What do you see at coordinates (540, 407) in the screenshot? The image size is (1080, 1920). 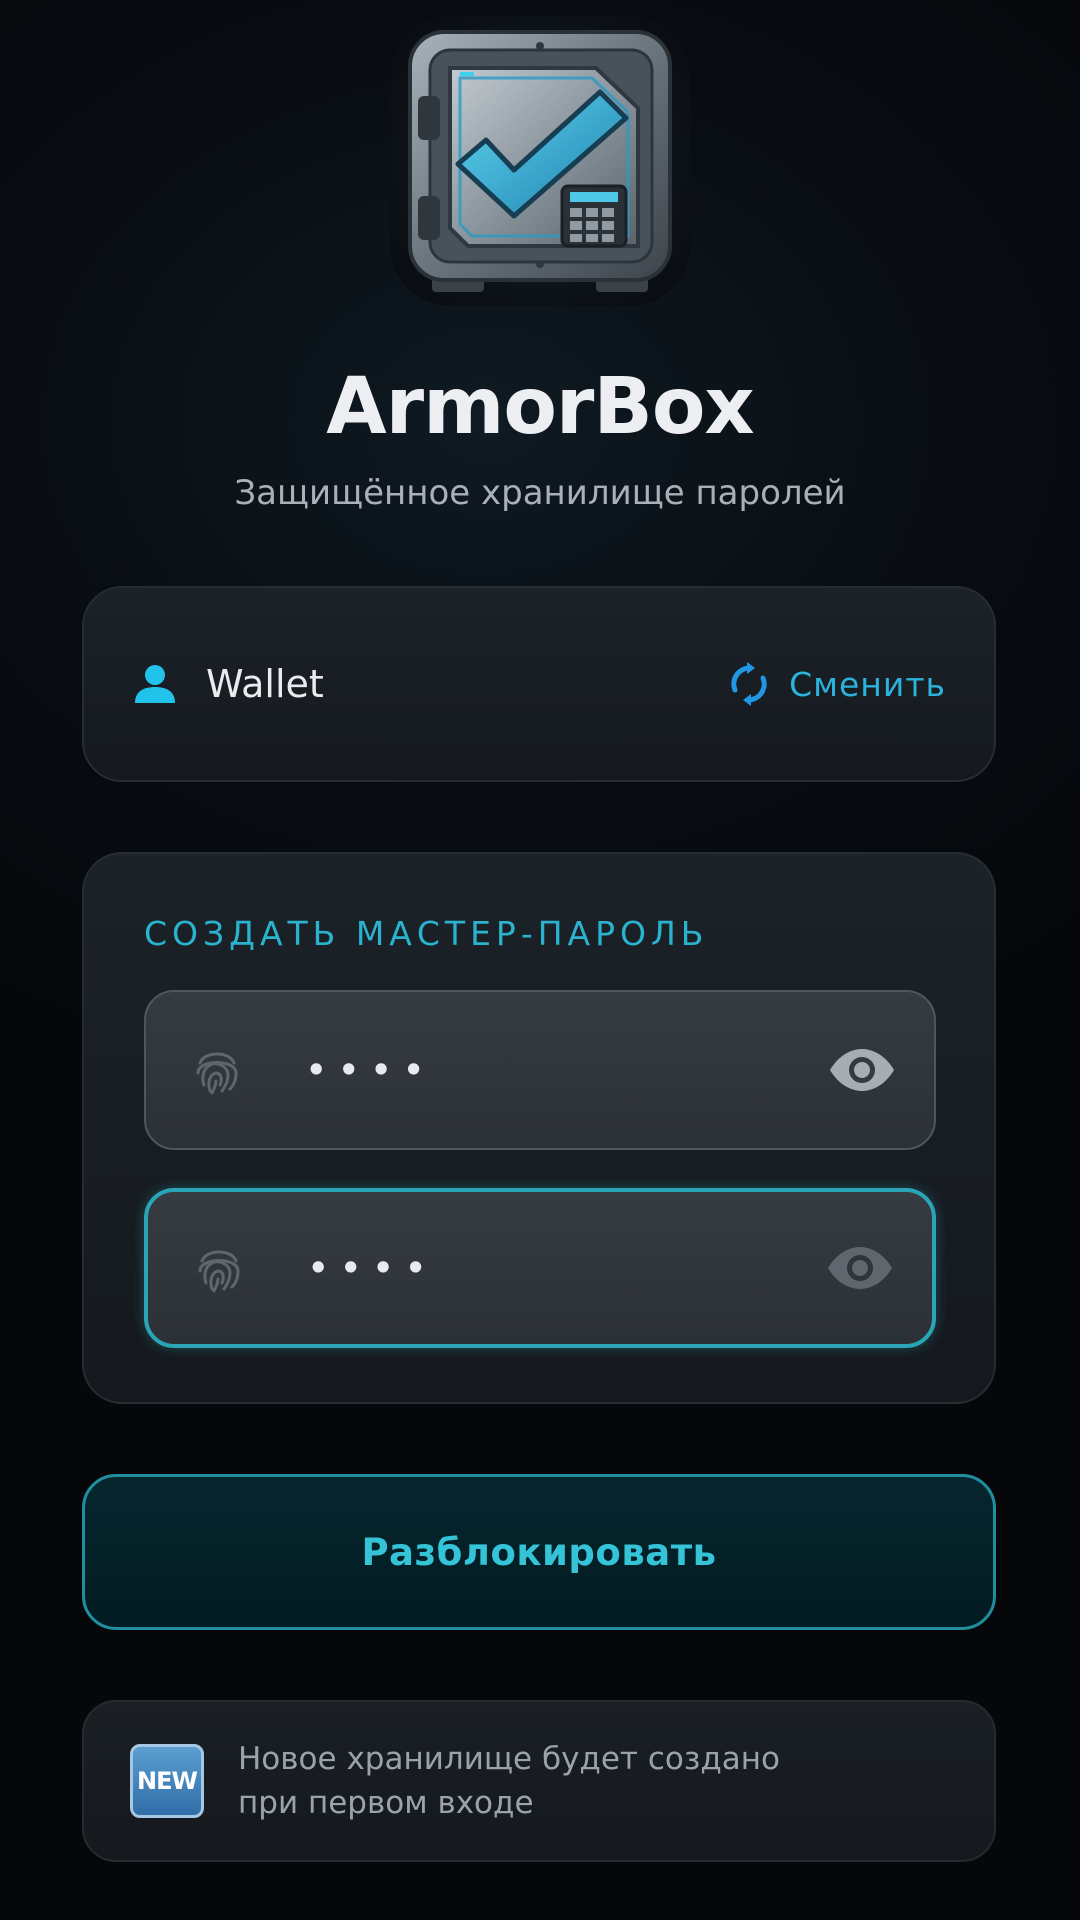 I see `app-title: ArmorBox` at bounding box center [540, 407].